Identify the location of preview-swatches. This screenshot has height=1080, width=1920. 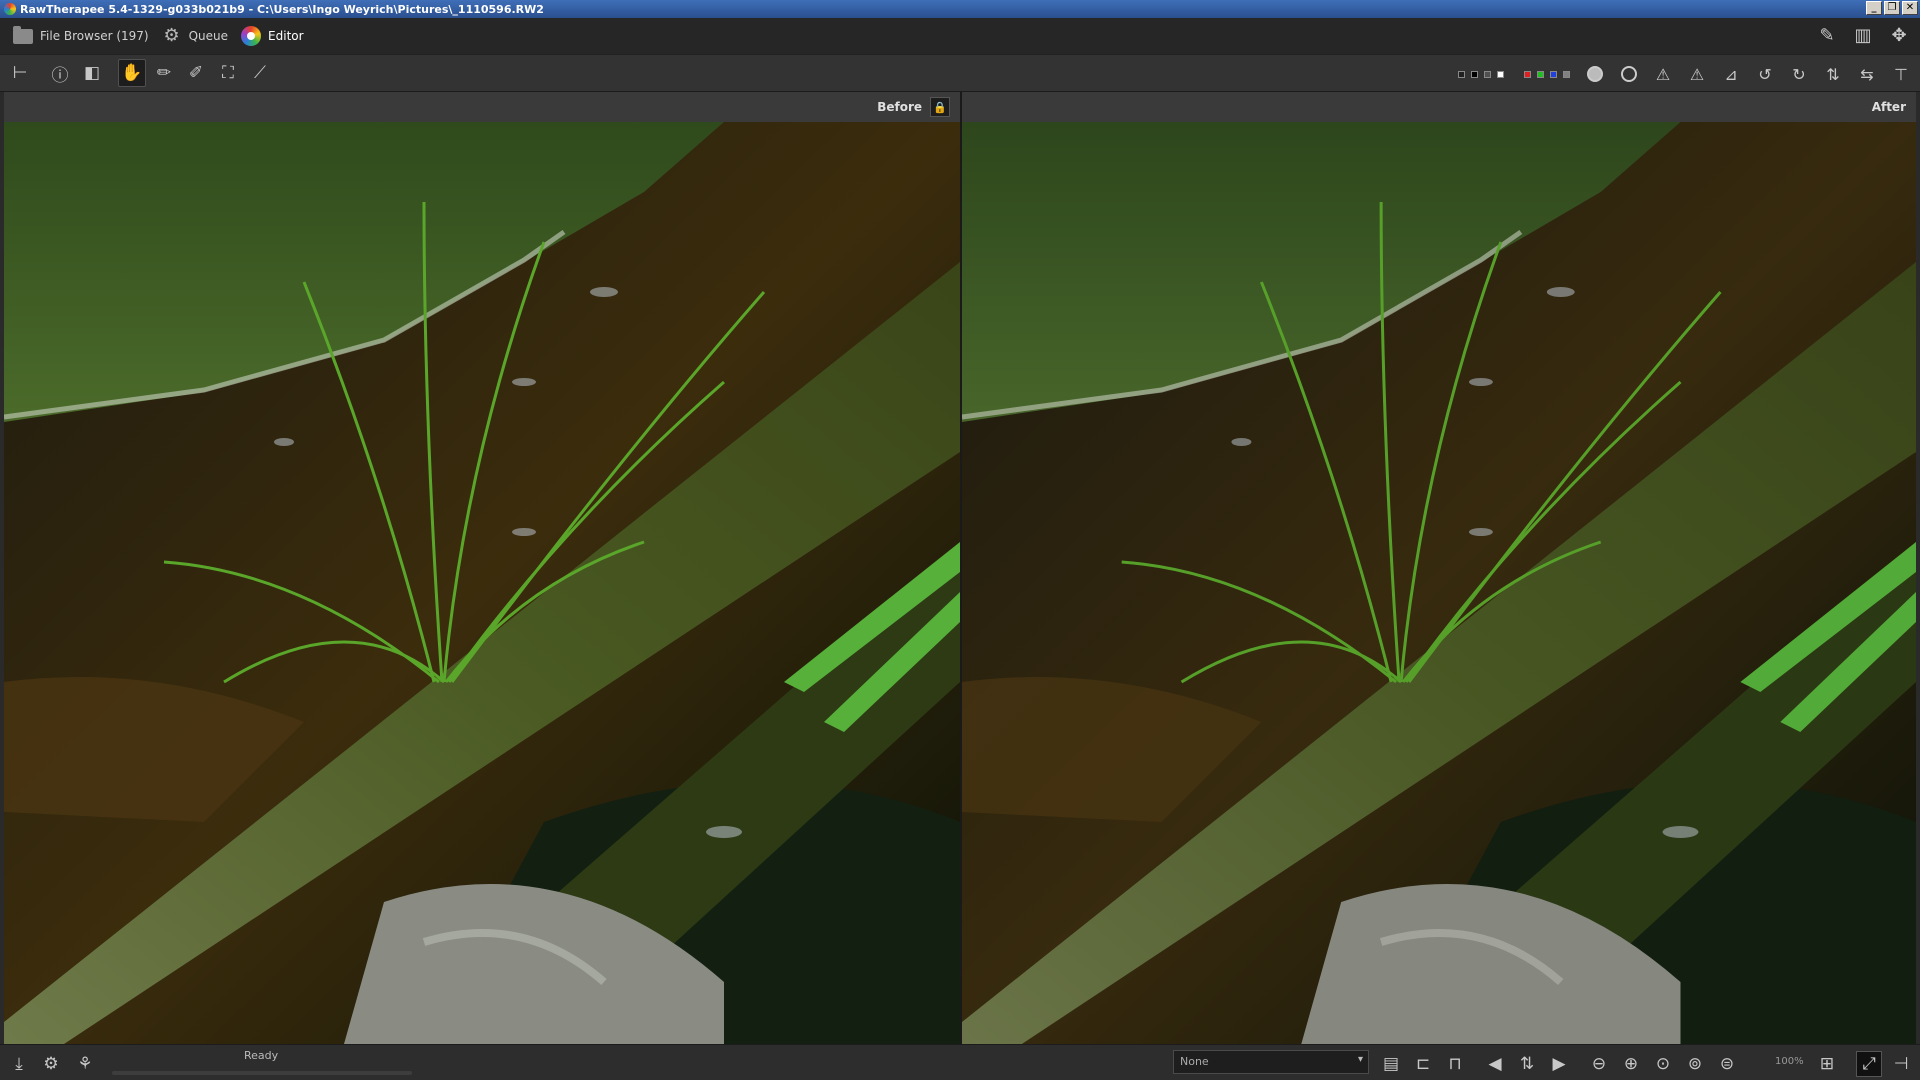
(1514, 74).